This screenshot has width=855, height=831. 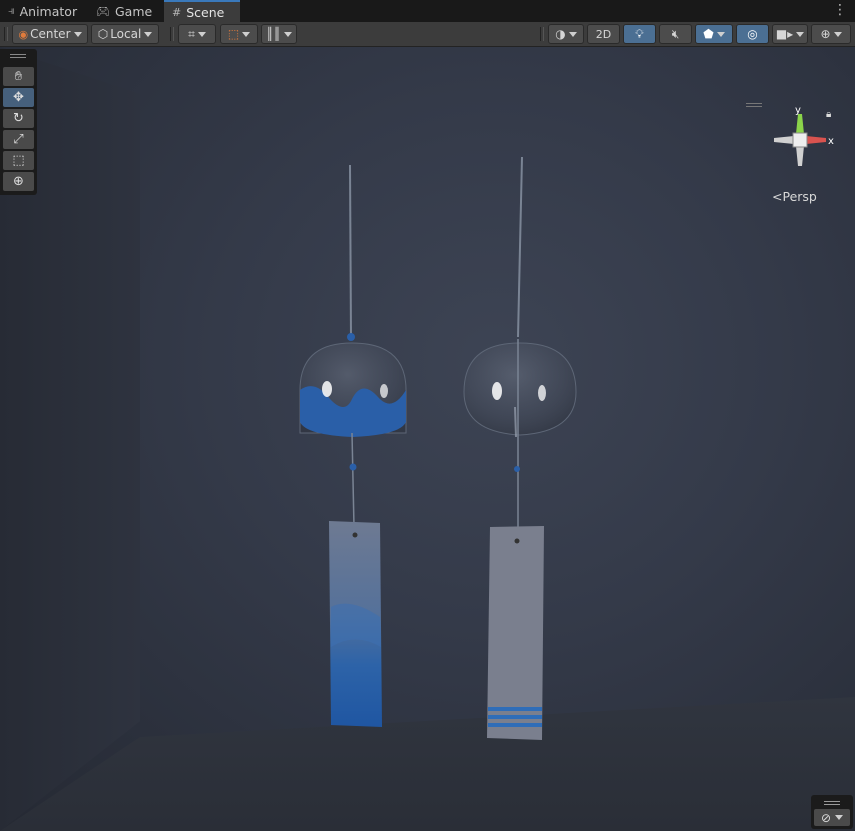 I want to click on window-tab-bar: ⫣ Animator 🎮︎ Game # Scene ⋮, so click(x=427, y=11).